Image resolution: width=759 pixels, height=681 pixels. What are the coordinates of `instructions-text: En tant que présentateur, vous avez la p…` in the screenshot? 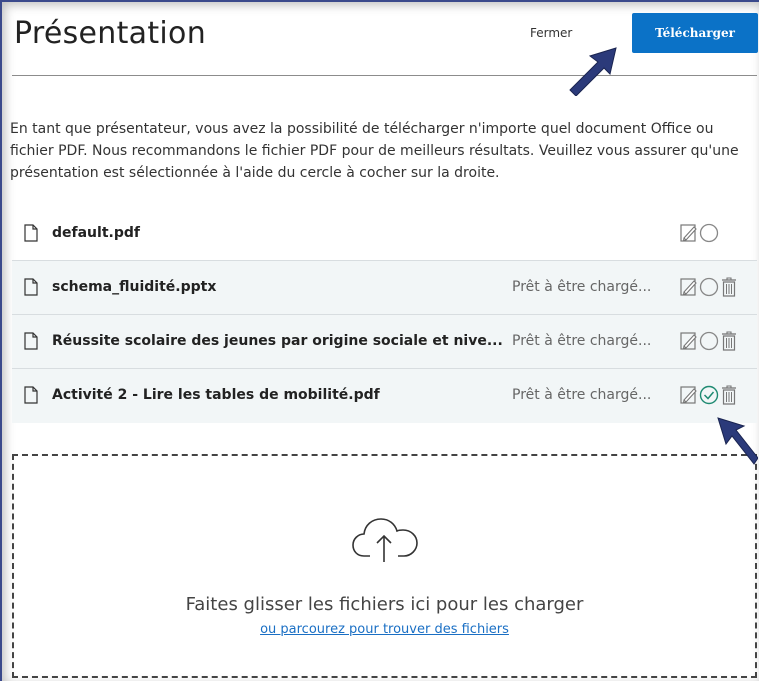 It's located at (374, 151).